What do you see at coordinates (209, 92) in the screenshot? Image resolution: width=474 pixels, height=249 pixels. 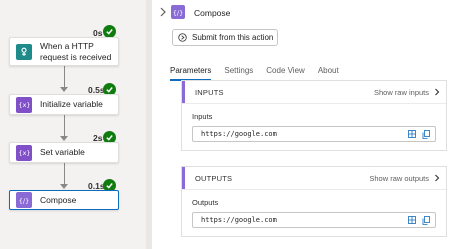 I see `inputs-heading: INPUTS` at bounding box center [209, 92].